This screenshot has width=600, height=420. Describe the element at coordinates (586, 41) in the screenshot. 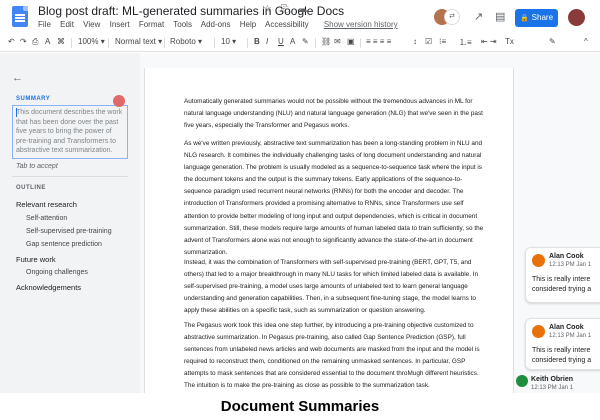

I see `collapse-toolbar-icon: ^` at that location.